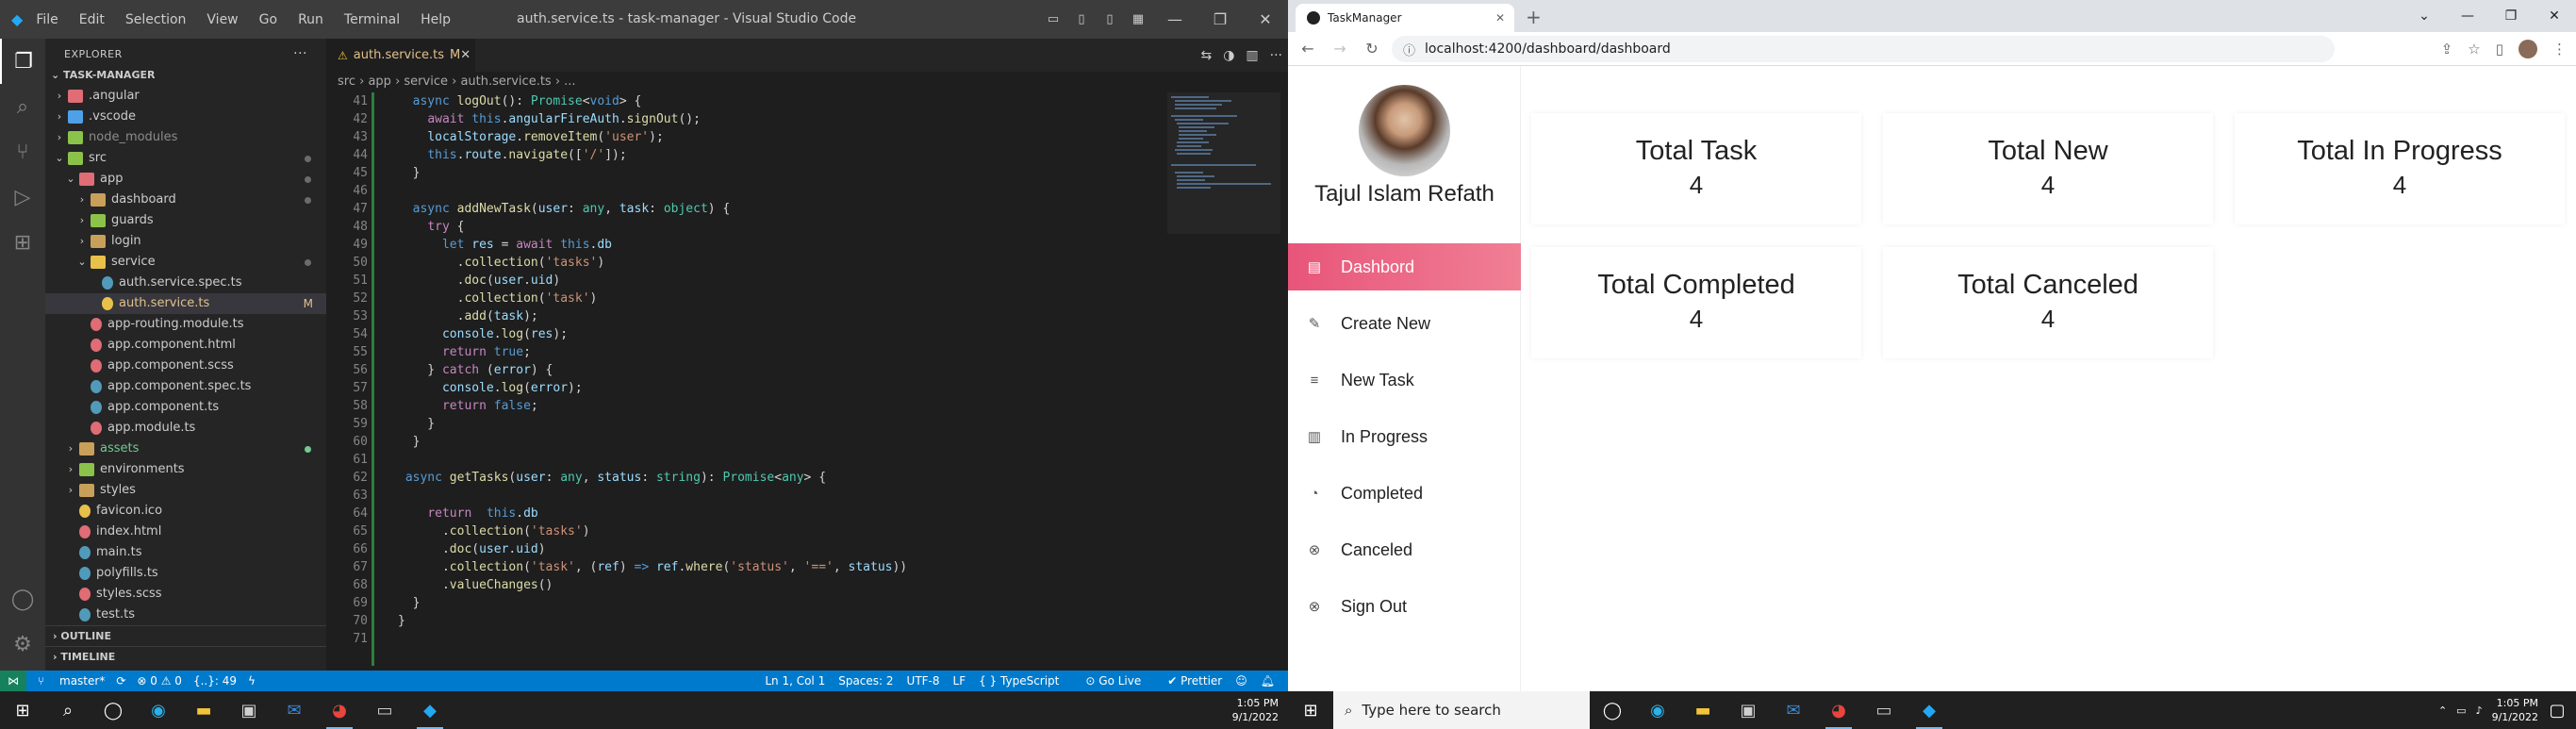 This screenshot has width=2576, height=729. Describe the element at coordinates (222, 19) in the screenshot. I see `menu-item-view: View` at that location.